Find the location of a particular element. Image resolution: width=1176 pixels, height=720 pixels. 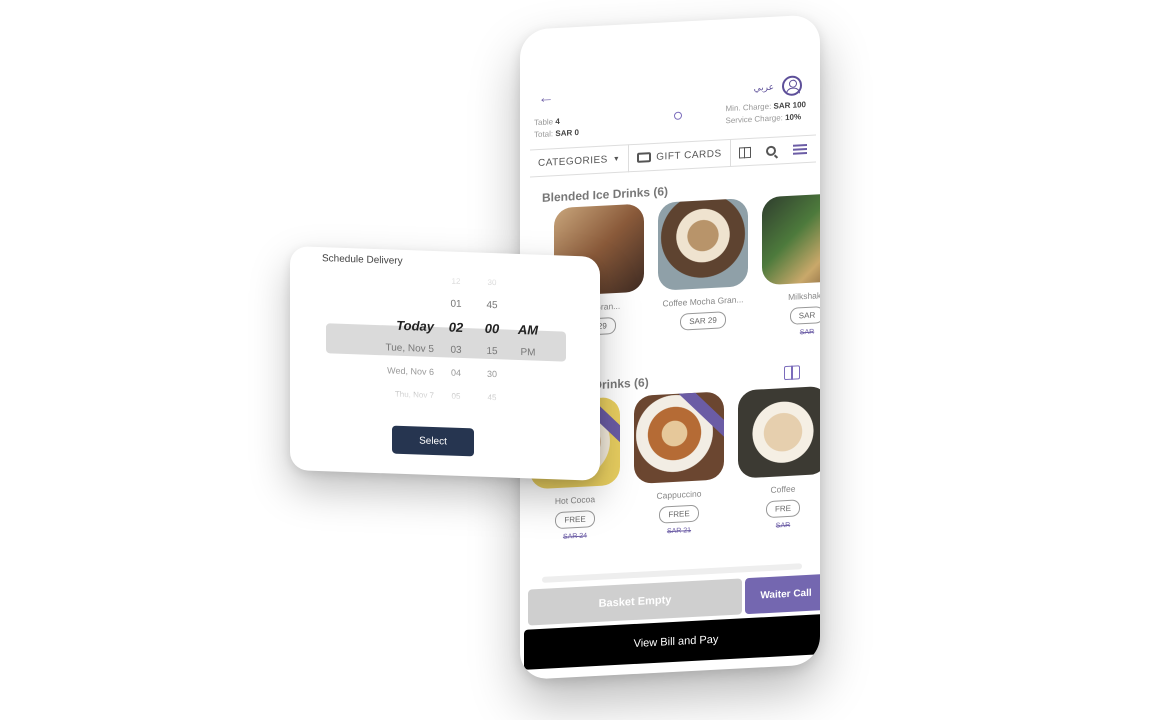

picker-option: 45 is located at coordinates (492, 305).